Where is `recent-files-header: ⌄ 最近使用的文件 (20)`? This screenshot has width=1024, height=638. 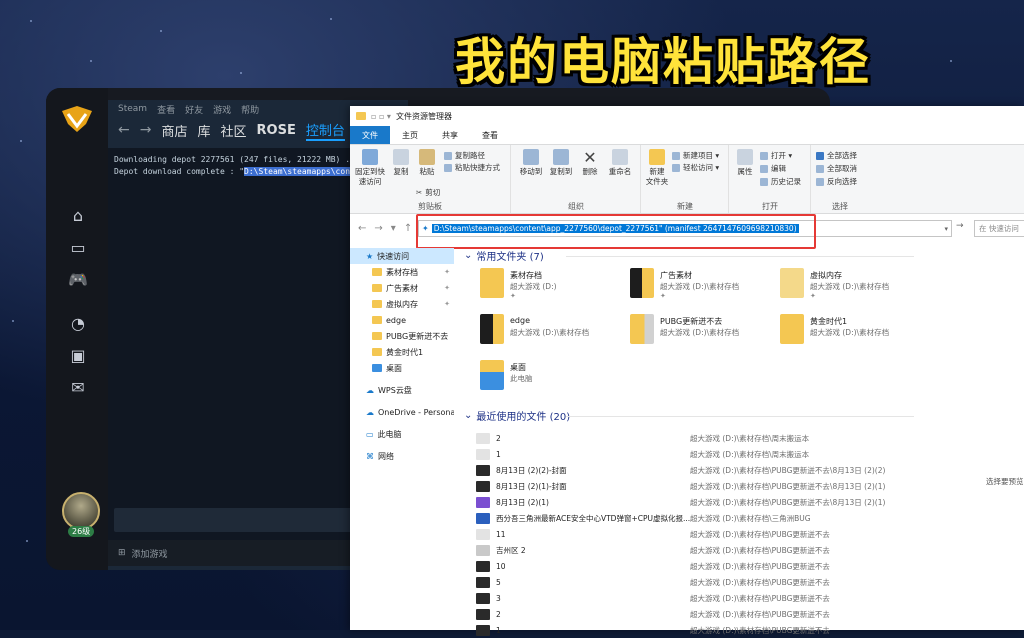
recent-files-header: ⌄ 最近使用的文件 (20) is located at coordinates (517, 415).